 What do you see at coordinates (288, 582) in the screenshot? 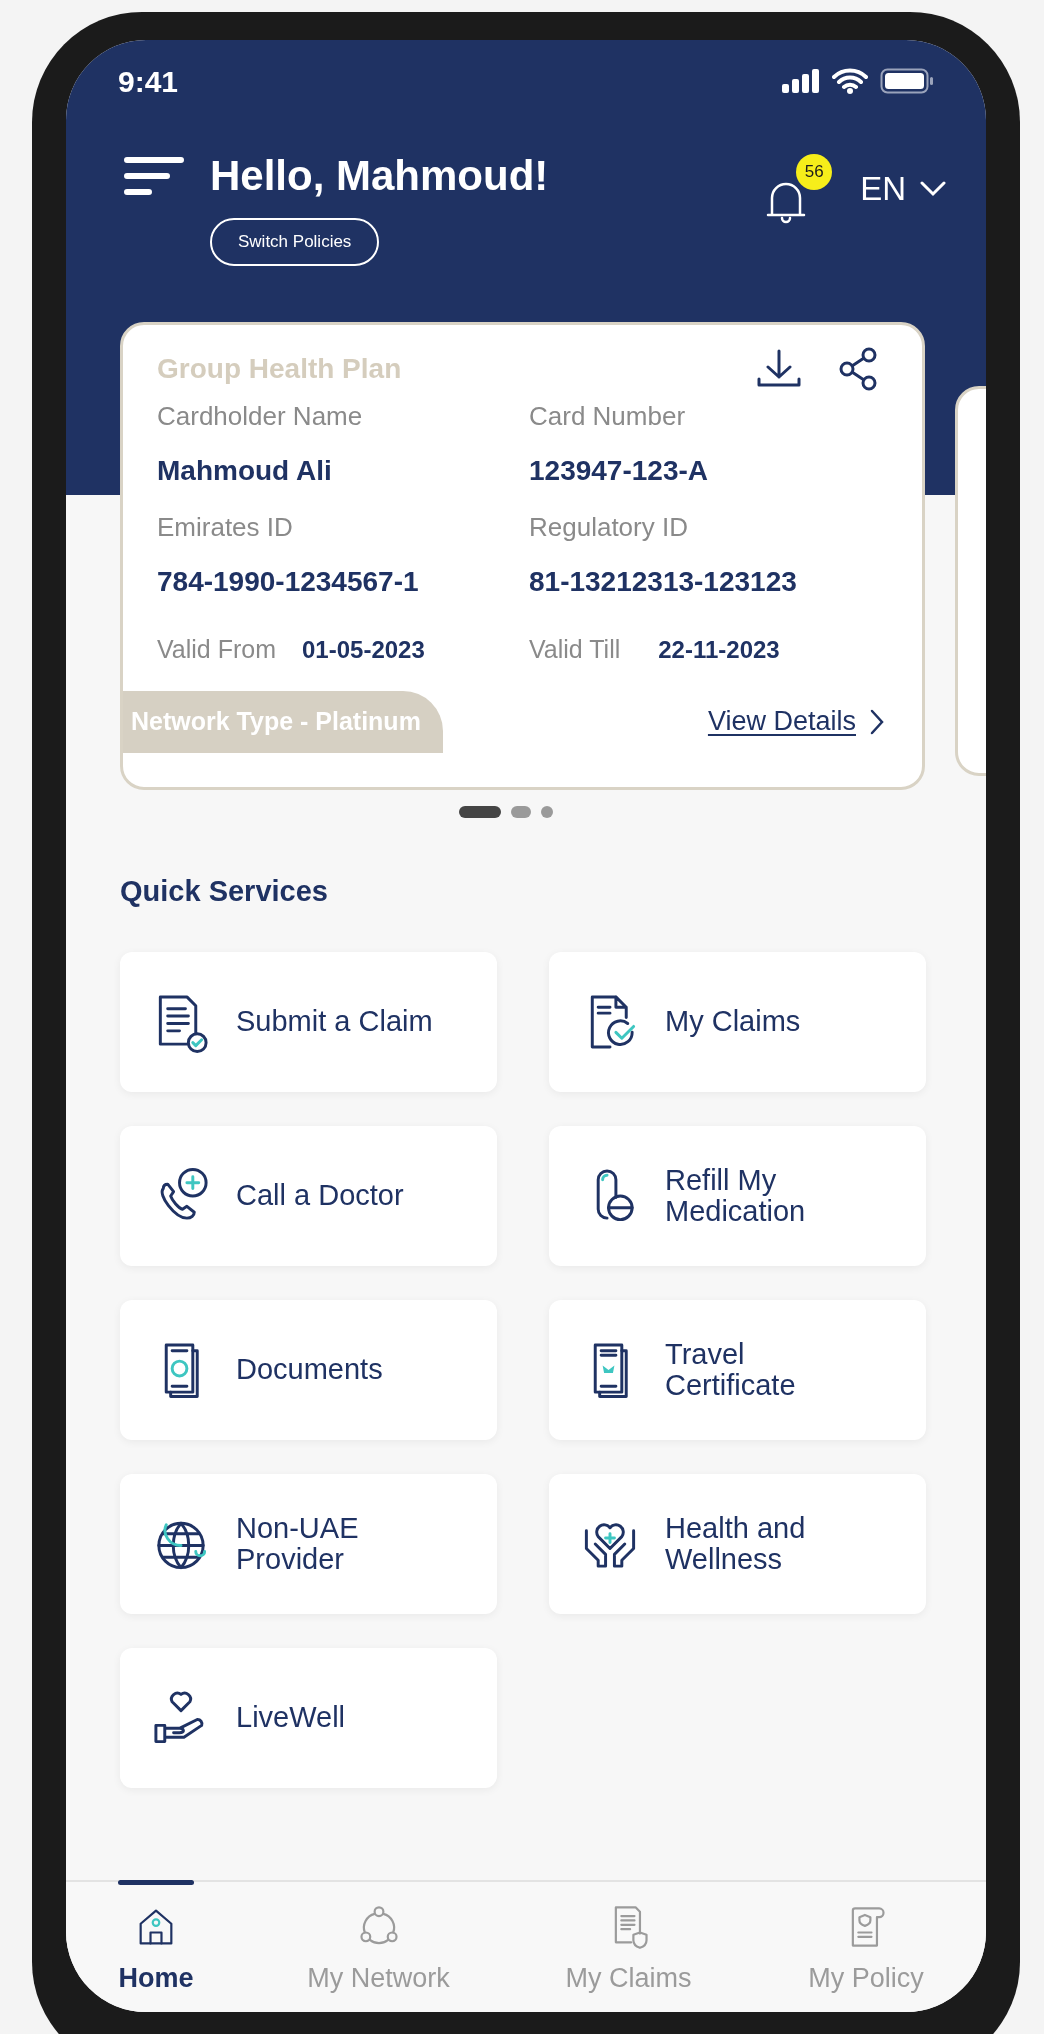
I see `field-value: 784-1990-1234567-1` at bounding box center [288, 582].